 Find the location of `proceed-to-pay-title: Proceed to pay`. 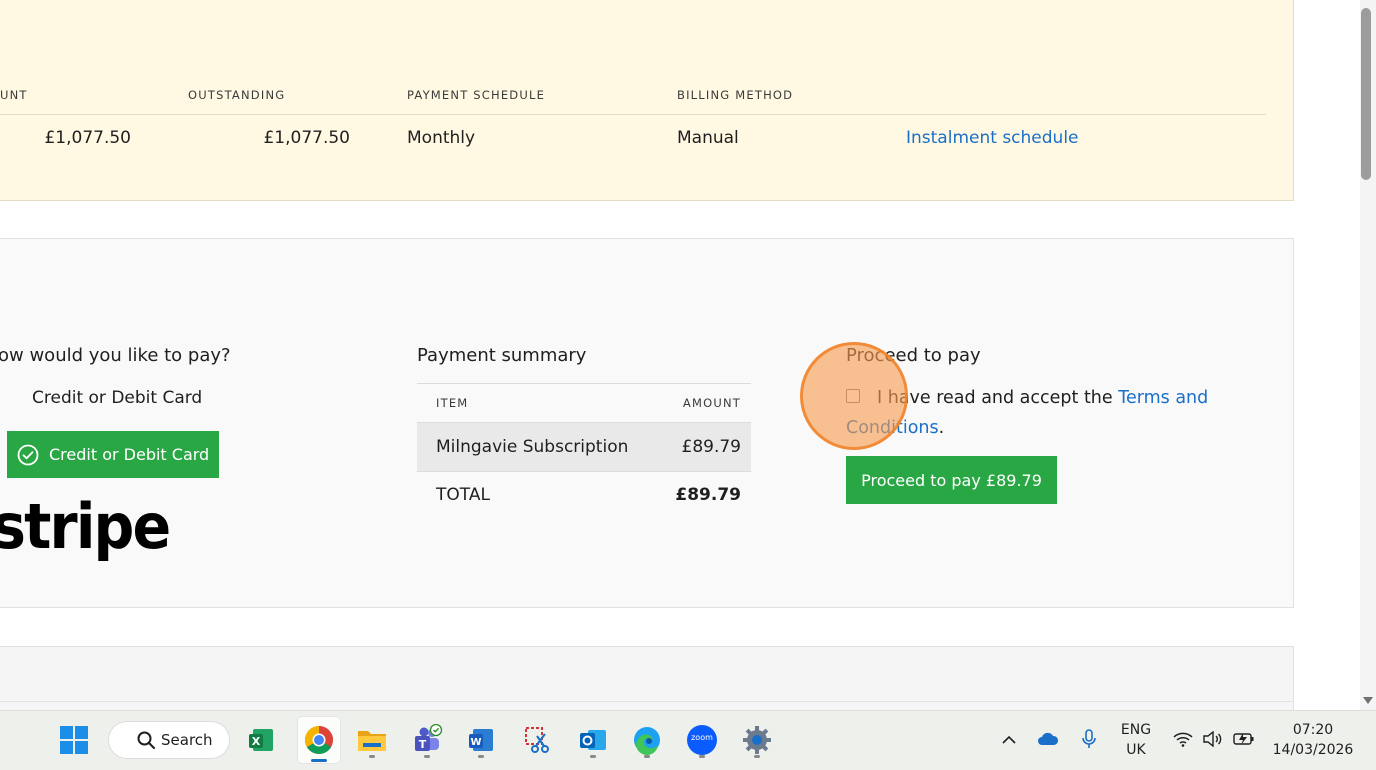

proceed-to-pay-title: Proceed to pay is located at coordinates (913, 355).